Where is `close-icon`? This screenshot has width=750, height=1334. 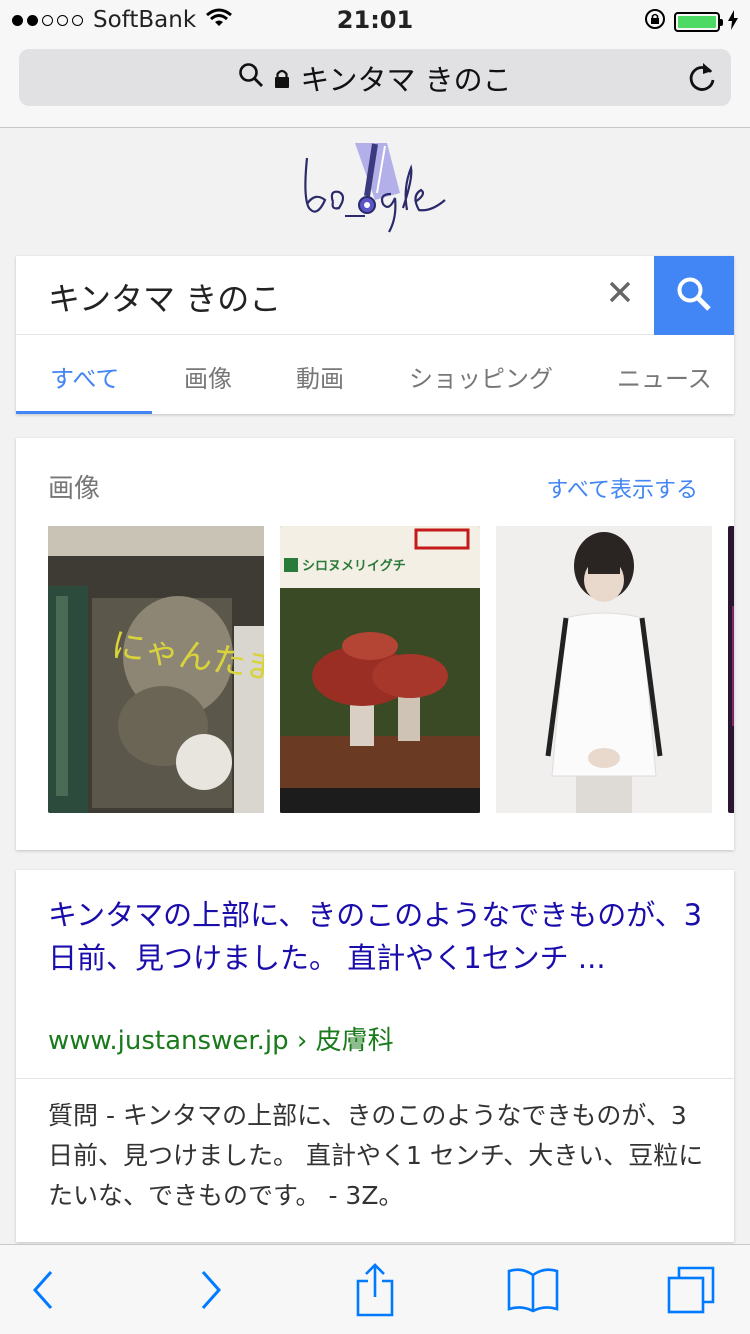
close-icon is located at coordinates (620, 294).